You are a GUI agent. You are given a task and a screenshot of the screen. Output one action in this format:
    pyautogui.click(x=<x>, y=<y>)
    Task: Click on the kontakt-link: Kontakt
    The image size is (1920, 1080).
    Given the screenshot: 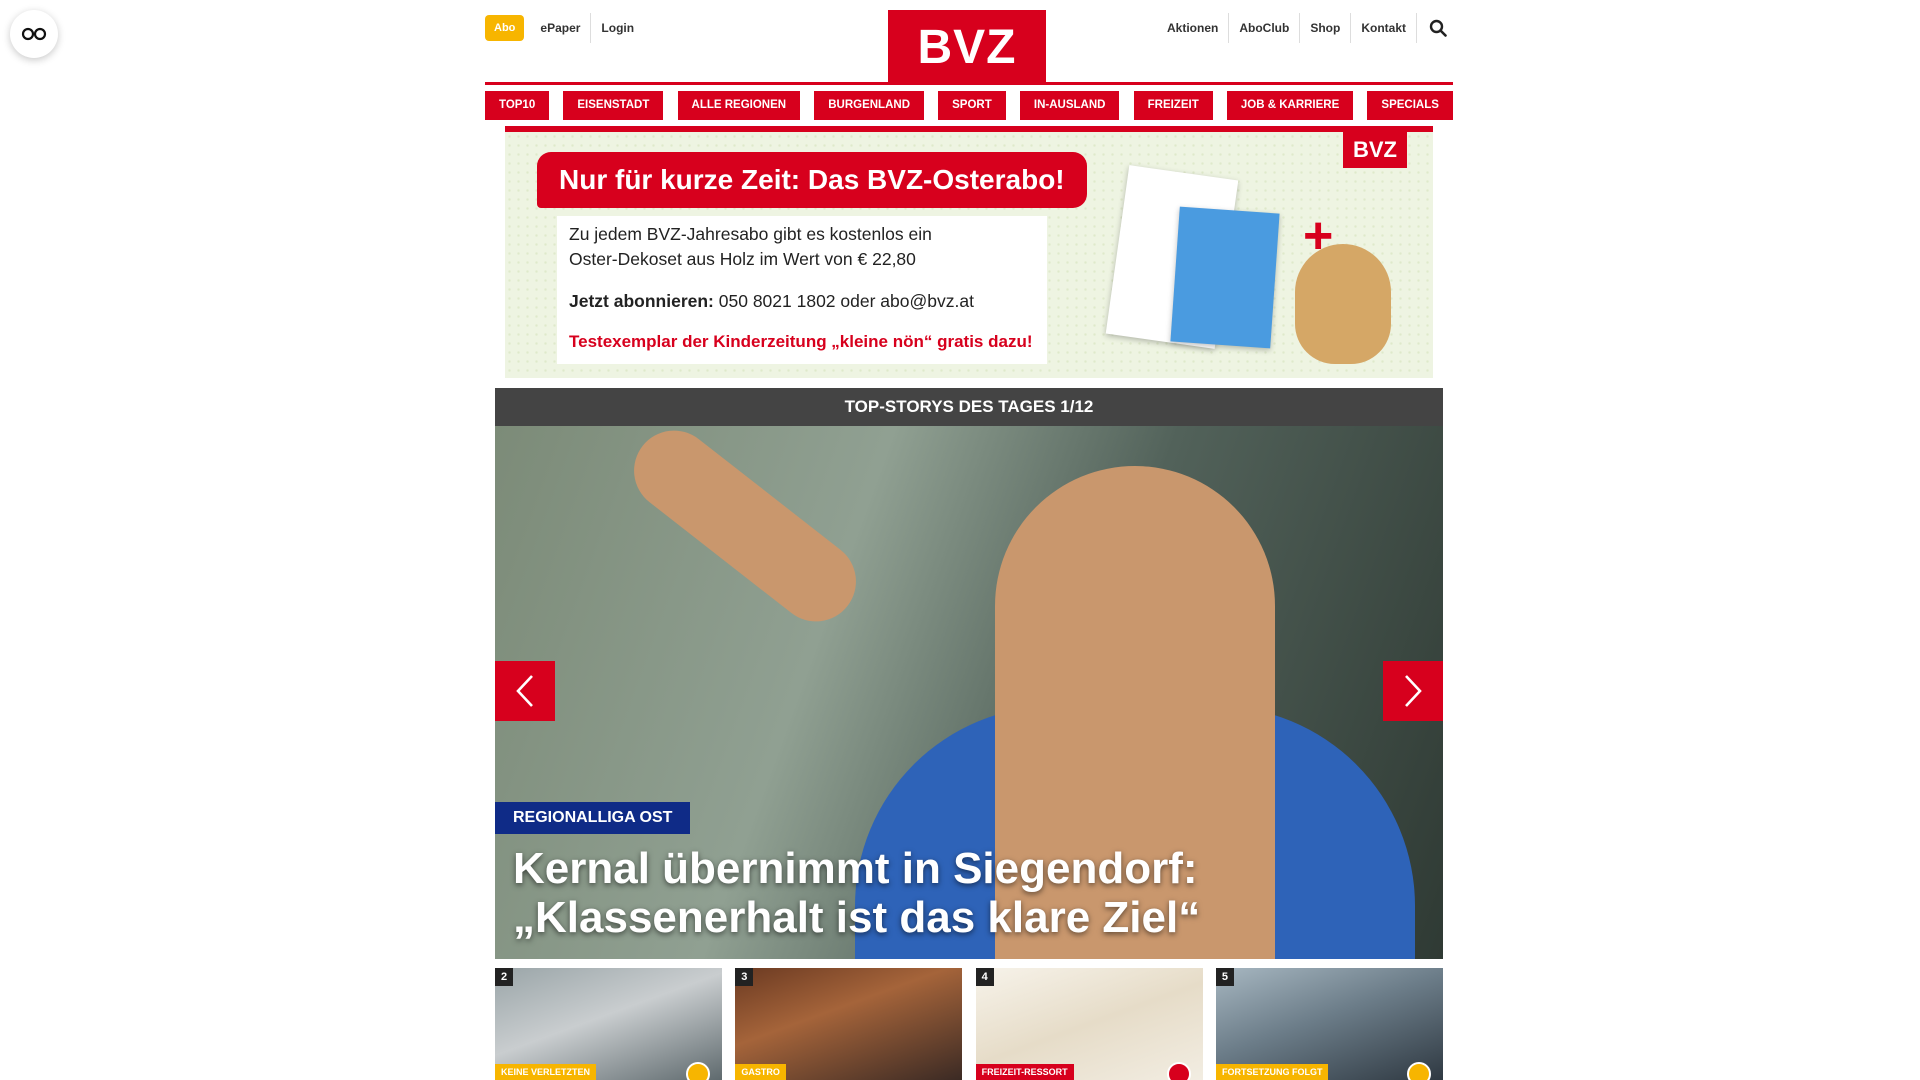 What is the action you would take?
    pyautogui.click(x=1383, y=28)
    